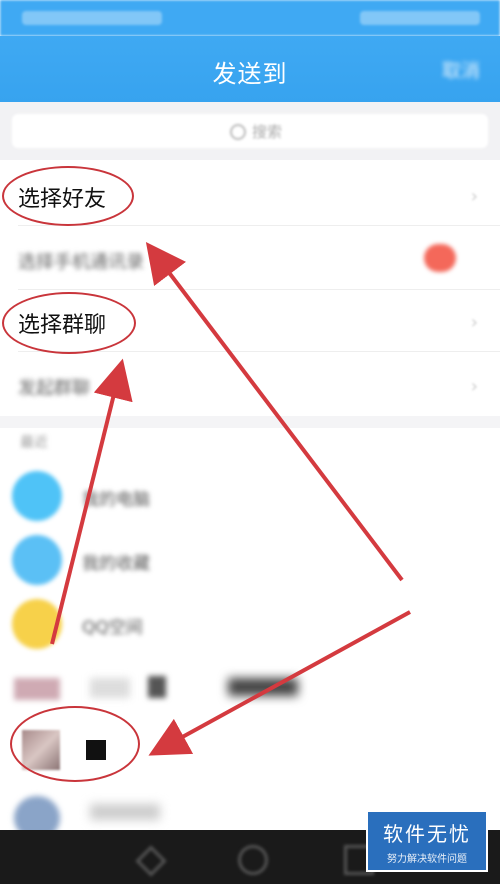 This screenshot has height=884, width=500. Describe the element at coordinates (37, 560) in the screenshot. I see `favorites-avatar-icon` at that location.